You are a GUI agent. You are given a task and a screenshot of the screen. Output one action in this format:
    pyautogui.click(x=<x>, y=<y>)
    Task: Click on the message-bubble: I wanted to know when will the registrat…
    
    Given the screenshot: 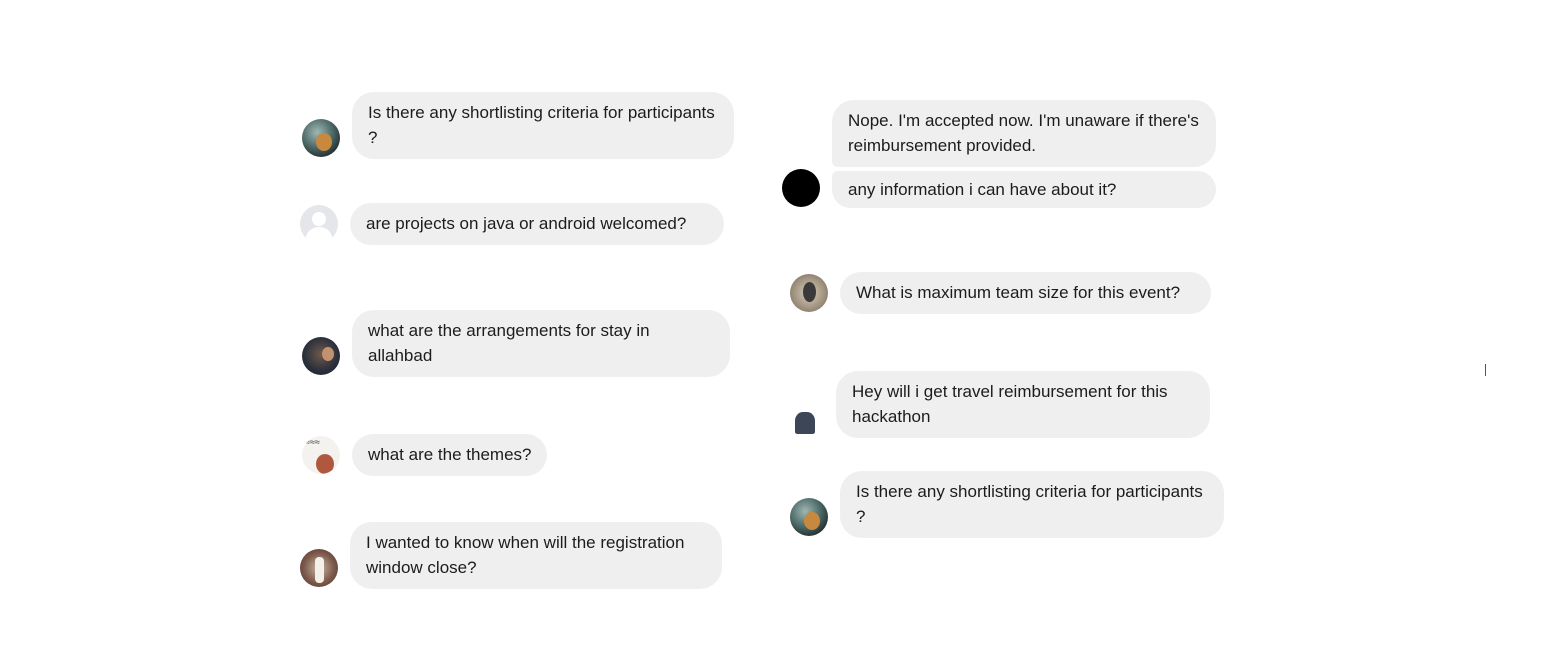 What is the action you would take?
    pyautogui.click(x=536, y=555)
    